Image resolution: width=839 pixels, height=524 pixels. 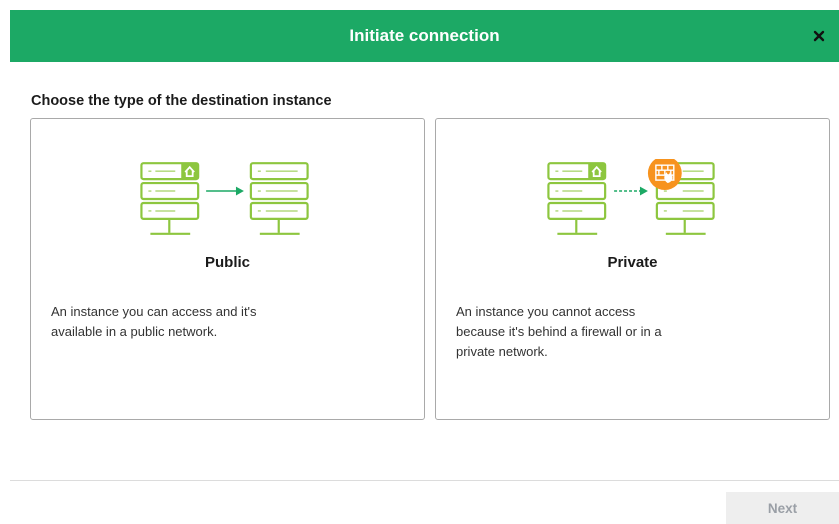 I want to click on destination-server-icon, so click(x=279, y=198).